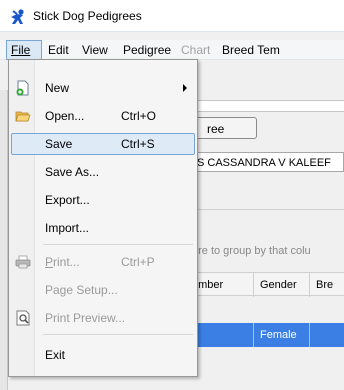 The height and width of the screenshot is (390, 344). What do you see at coordinates (147, 50) in the screenshot?
I see `menu-pedigree: Pedigree` at bounding box center [147, 50].